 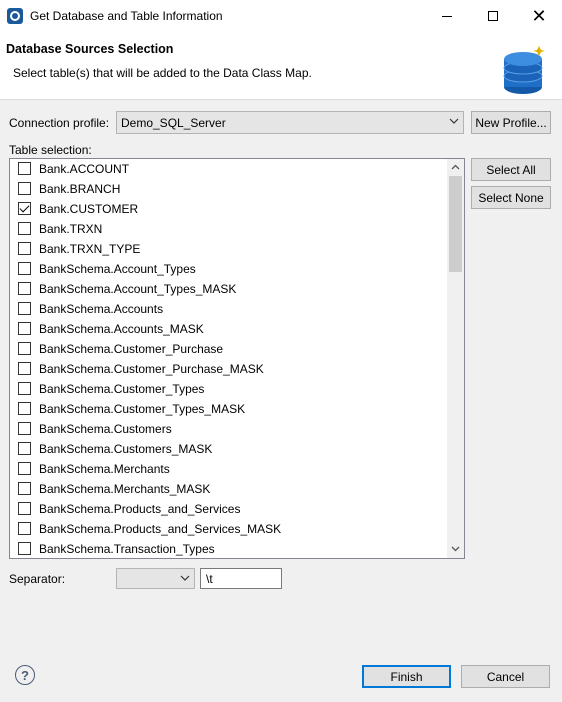 I want to click on table-row-label: Bank.TRXN, so click(x=71, y=229).